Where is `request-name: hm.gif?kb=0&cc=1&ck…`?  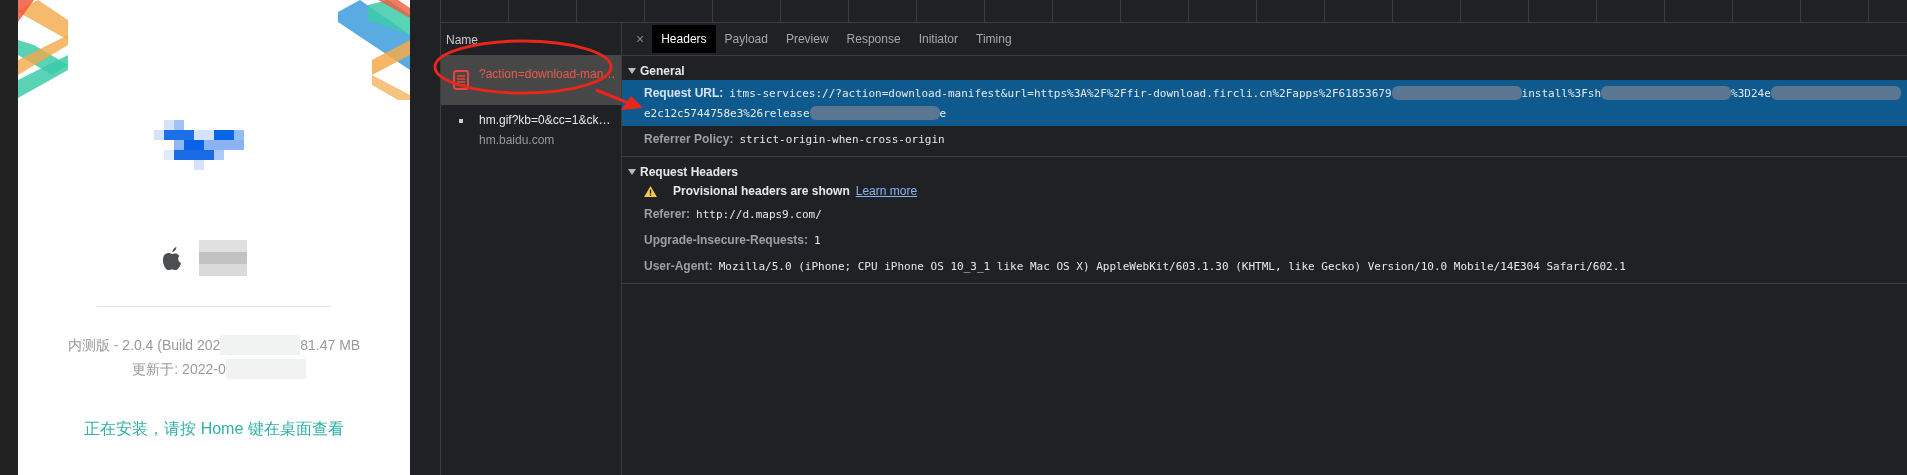
request-name: hm.gif?kb=0&cc=1&ck… is located at coordinates (545, 120).